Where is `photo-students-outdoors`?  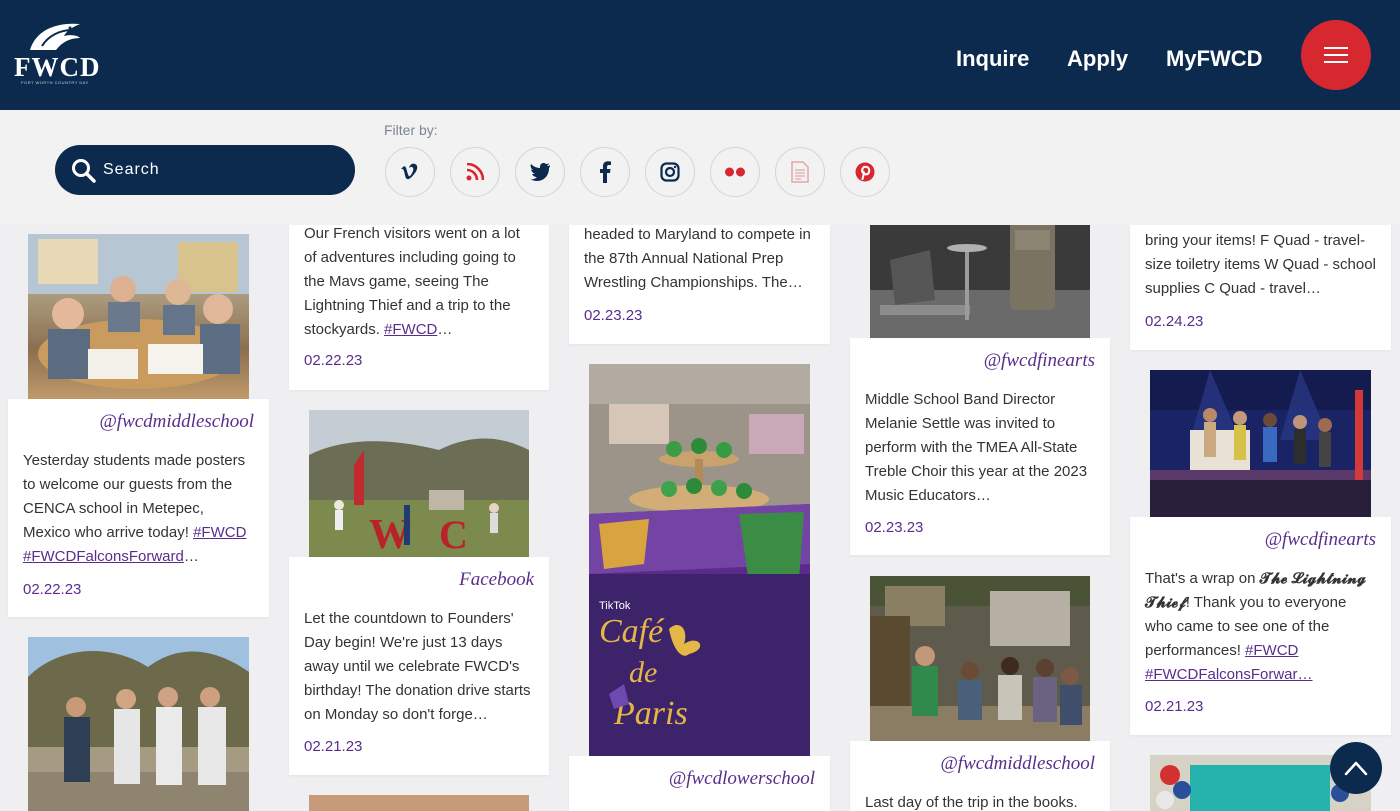 photo-students-outdoors is located at coordinates (138, 724).